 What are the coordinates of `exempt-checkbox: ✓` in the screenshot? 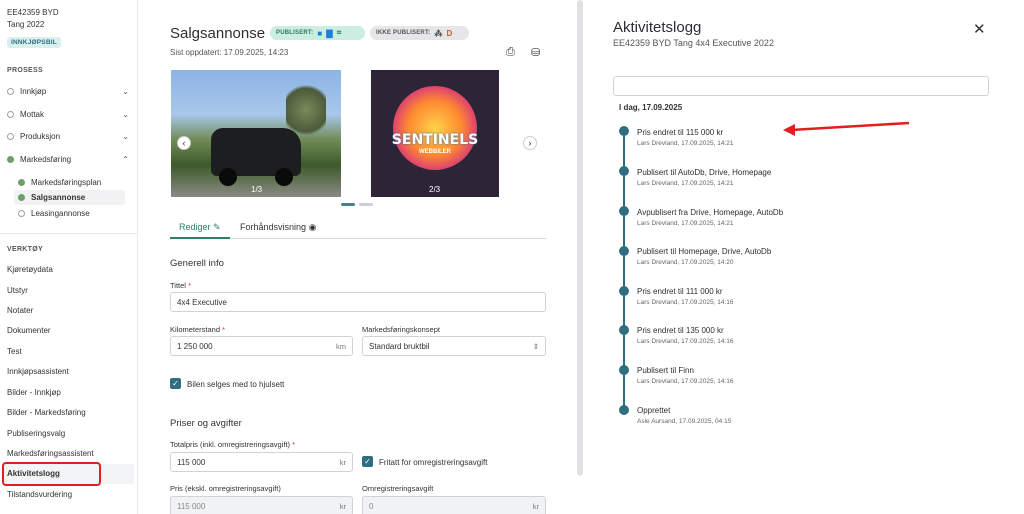 It's located at (367, 461).